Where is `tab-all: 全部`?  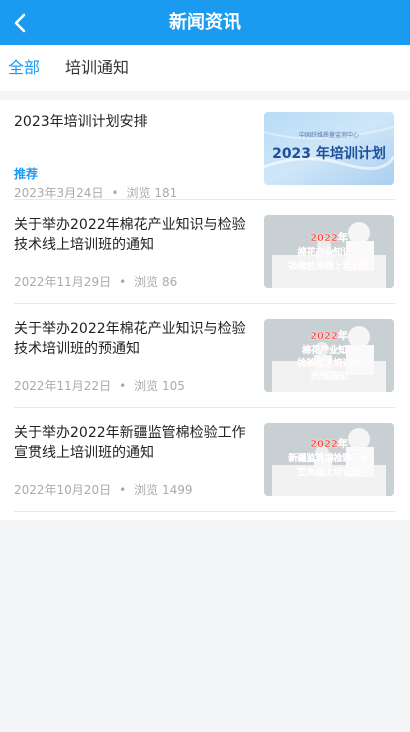
tab-all: 全部 is located at coordinates (24, 68).